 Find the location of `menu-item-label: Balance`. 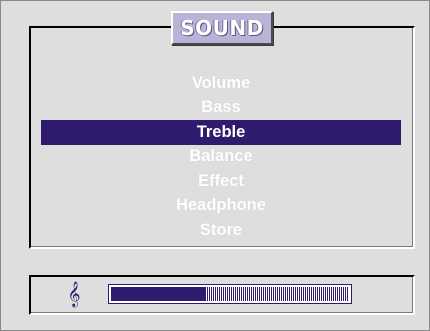

menu-item-label: Balance is located at coordinates (221, 156).